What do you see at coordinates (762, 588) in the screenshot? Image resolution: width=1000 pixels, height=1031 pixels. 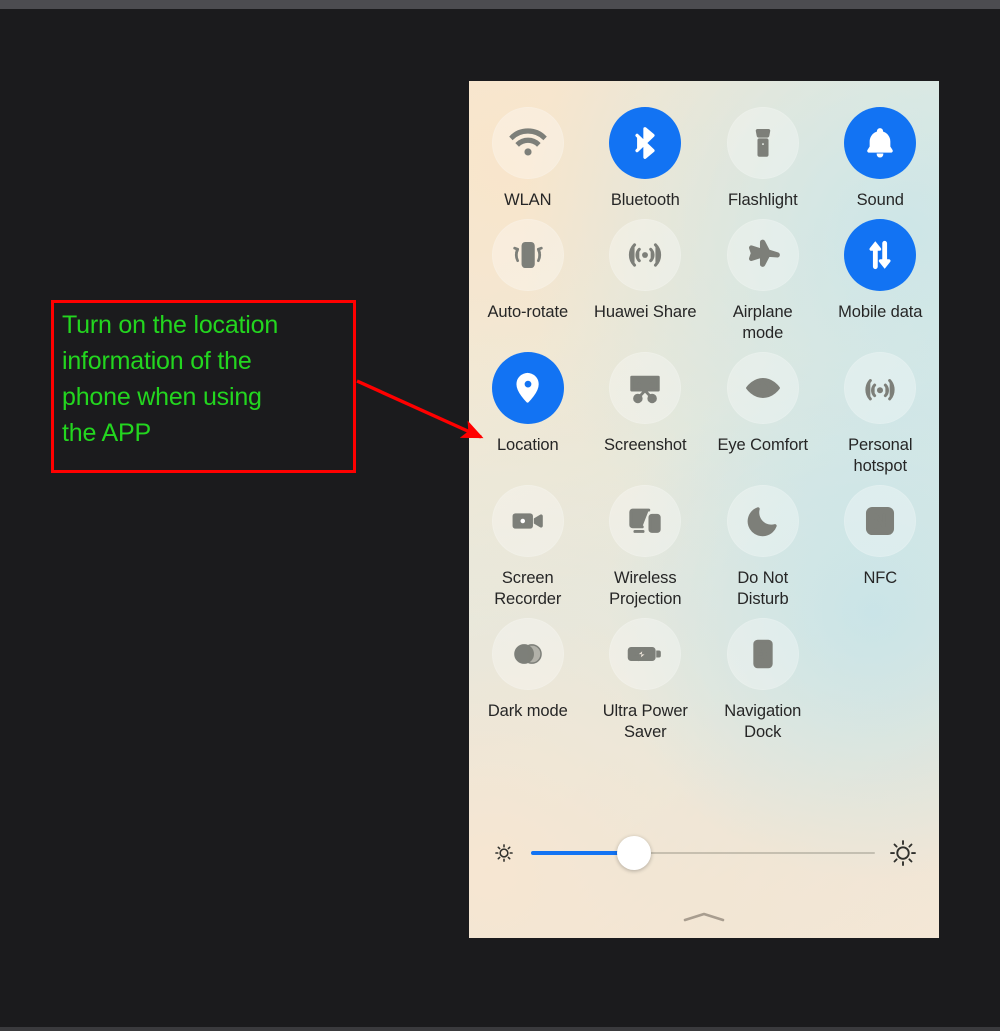 I see `quick-tile-label: Do Not Disturb` at bounding box center [762, 588].